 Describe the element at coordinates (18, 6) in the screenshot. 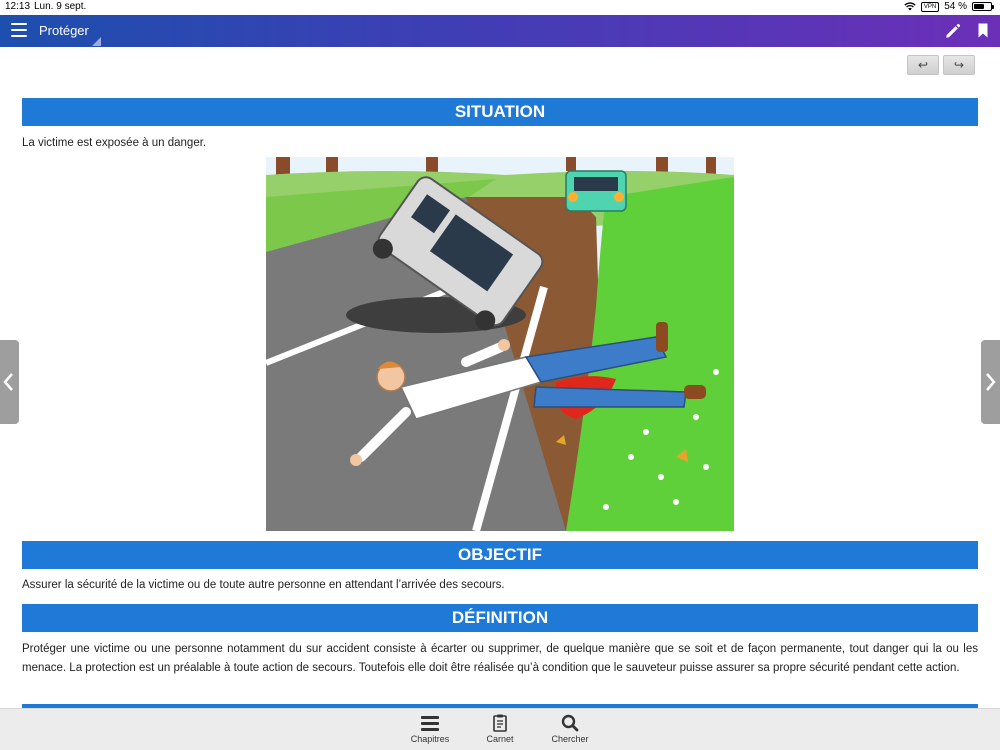

I see `status-time: 12:13` at that location.